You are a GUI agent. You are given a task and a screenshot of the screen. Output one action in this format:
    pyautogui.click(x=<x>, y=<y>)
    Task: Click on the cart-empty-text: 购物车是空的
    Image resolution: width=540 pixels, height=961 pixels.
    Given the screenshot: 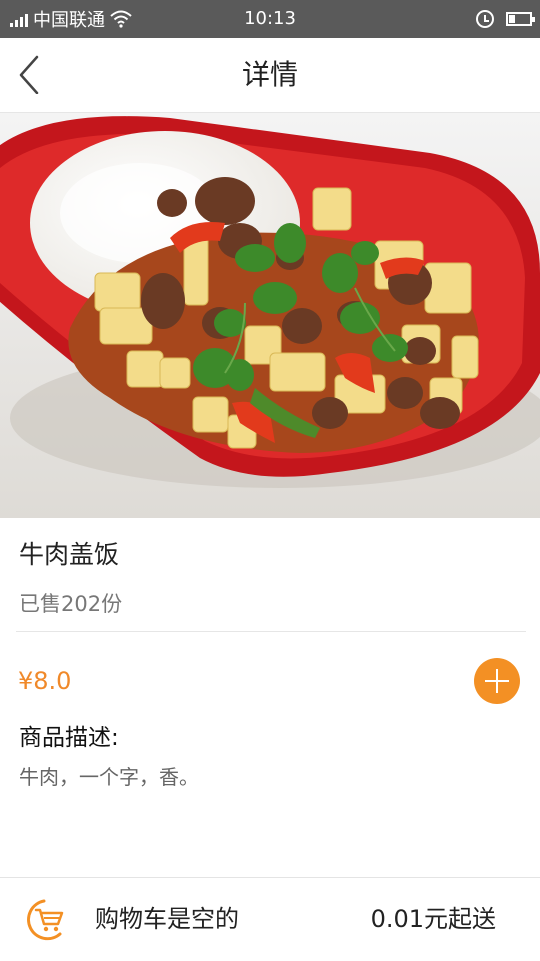 What is the action you would take?
    pyautogui.click(x=167, y=919)
    